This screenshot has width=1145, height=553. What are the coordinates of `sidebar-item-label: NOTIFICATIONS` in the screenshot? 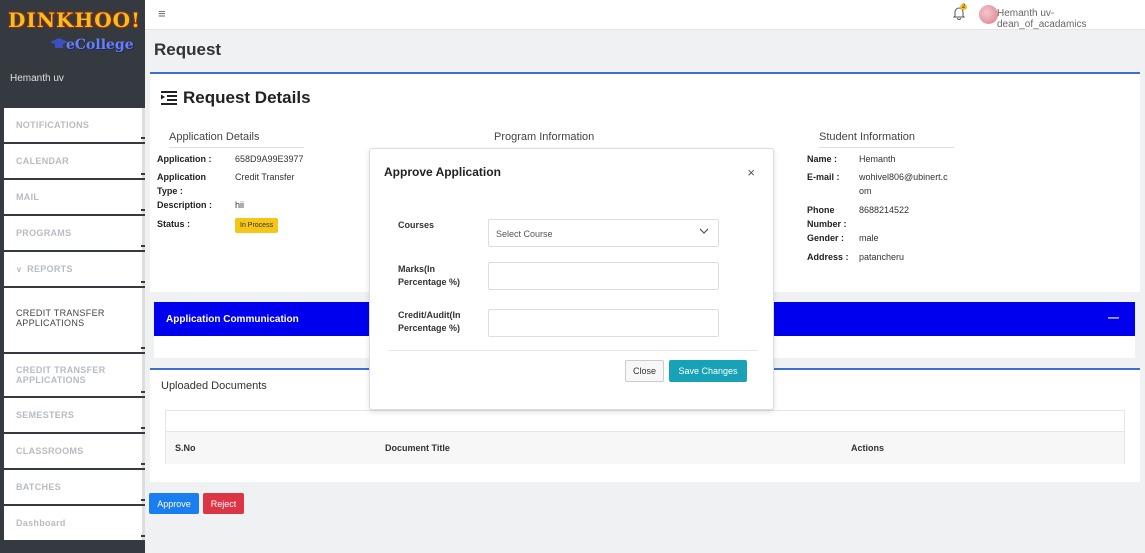 It's located at (53, 125).